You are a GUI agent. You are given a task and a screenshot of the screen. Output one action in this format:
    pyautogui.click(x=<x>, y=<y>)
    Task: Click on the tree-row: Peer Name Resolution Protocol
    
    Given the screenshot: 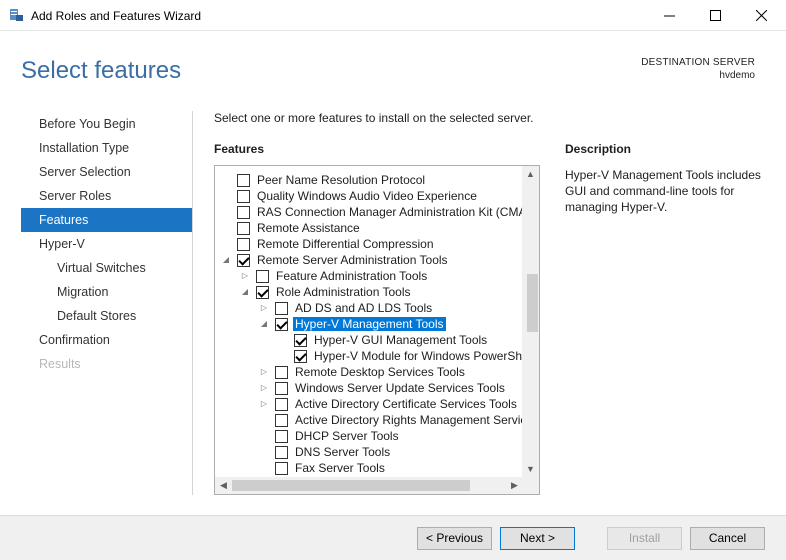 What is the action you would take?
    pyautogui.click(x=369, y=180)
    